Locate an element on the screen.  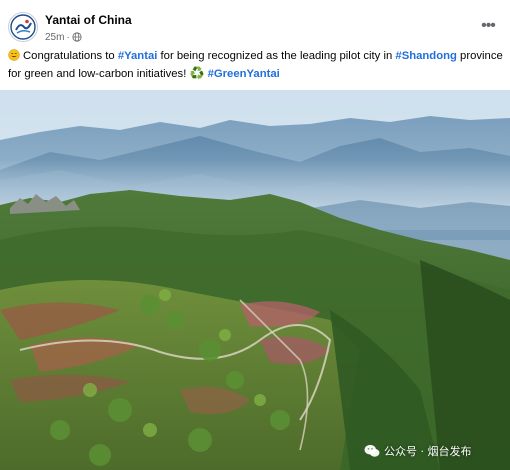
post-header: Yantai of China 25m · ••• is located at coordinates (255, 23).